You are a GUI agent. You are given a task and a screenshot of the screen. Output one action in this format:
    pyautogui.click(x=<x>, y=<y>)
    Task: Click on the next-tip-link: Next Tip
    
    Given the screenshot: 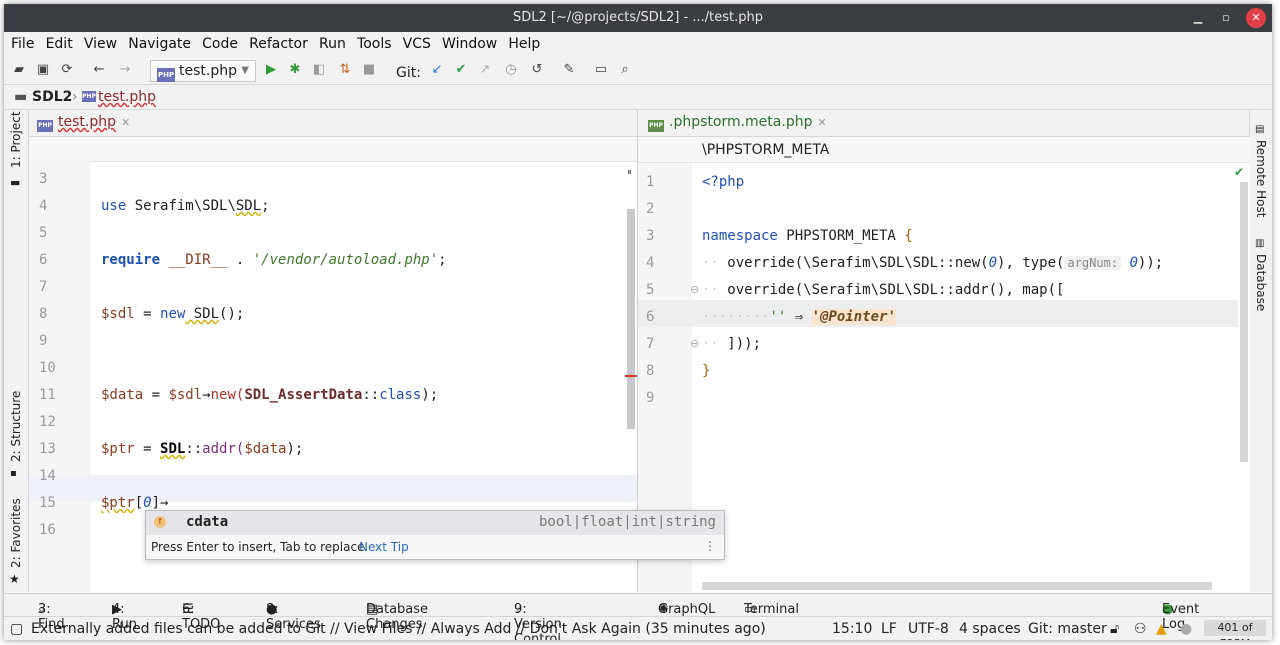 What is the action you would take?
    pyautogui.click(x=384, y=547)
    